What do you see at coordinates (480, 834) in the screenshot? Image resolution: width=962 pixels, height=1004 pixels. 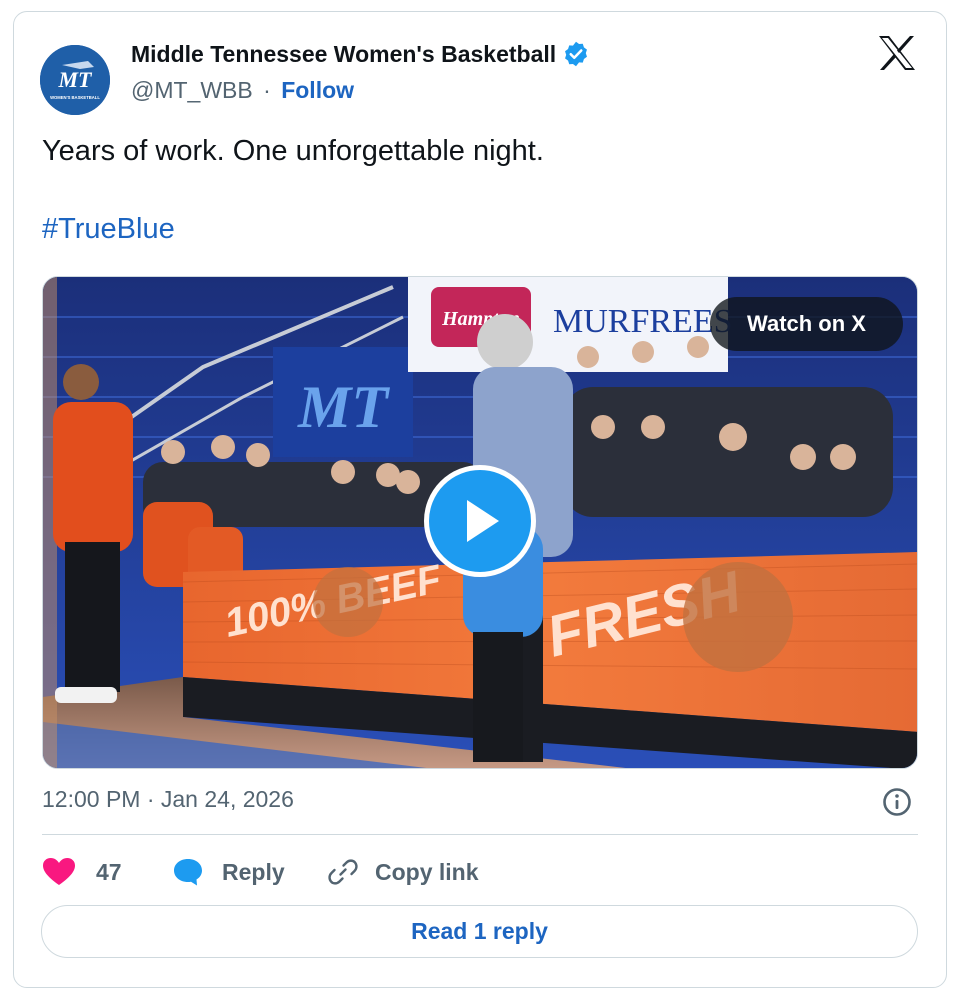 I see `divider` at bounding box center [480, 834].